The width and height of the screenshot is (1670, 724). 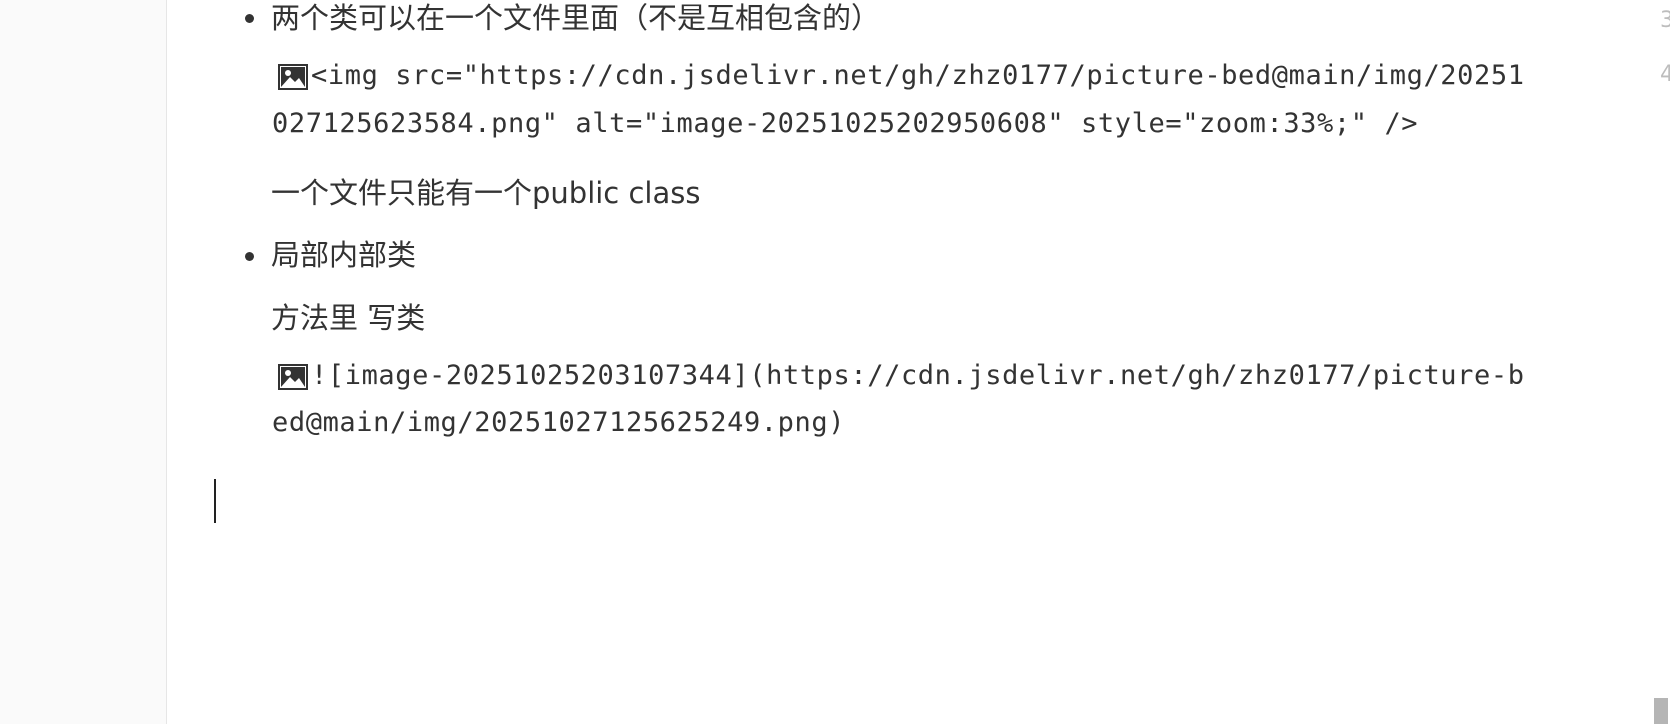 What do you see at coordinates (486, 193) in the screenshot?
I see `list-item-note: 一个文件只能有一个public class` at bounding box center [486, 193].